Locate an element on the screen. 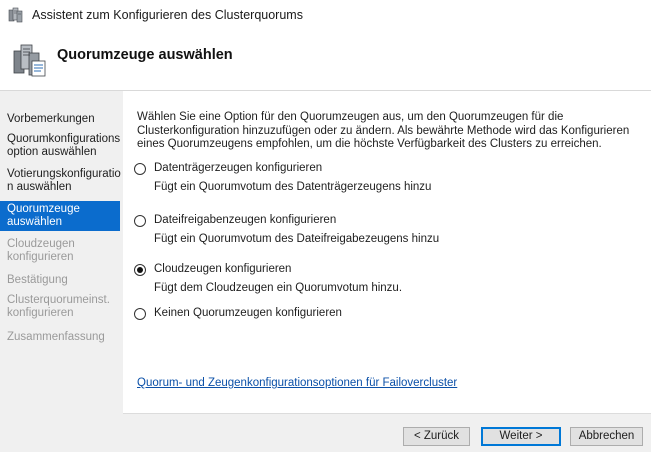  radio-dateifreigabenzeuge is located at coordinates (140, 221).